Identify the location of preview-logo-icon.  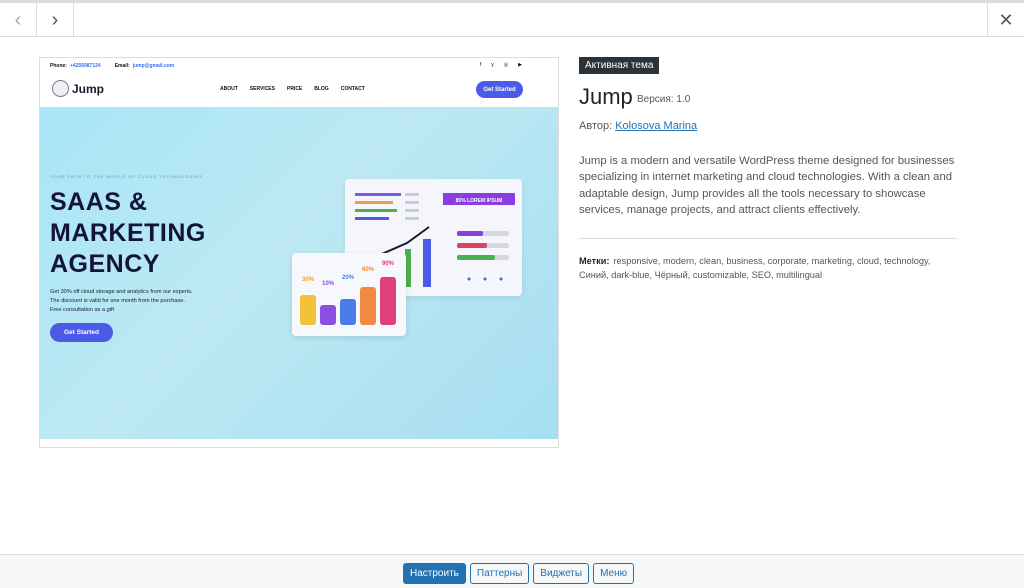
(60, 88).